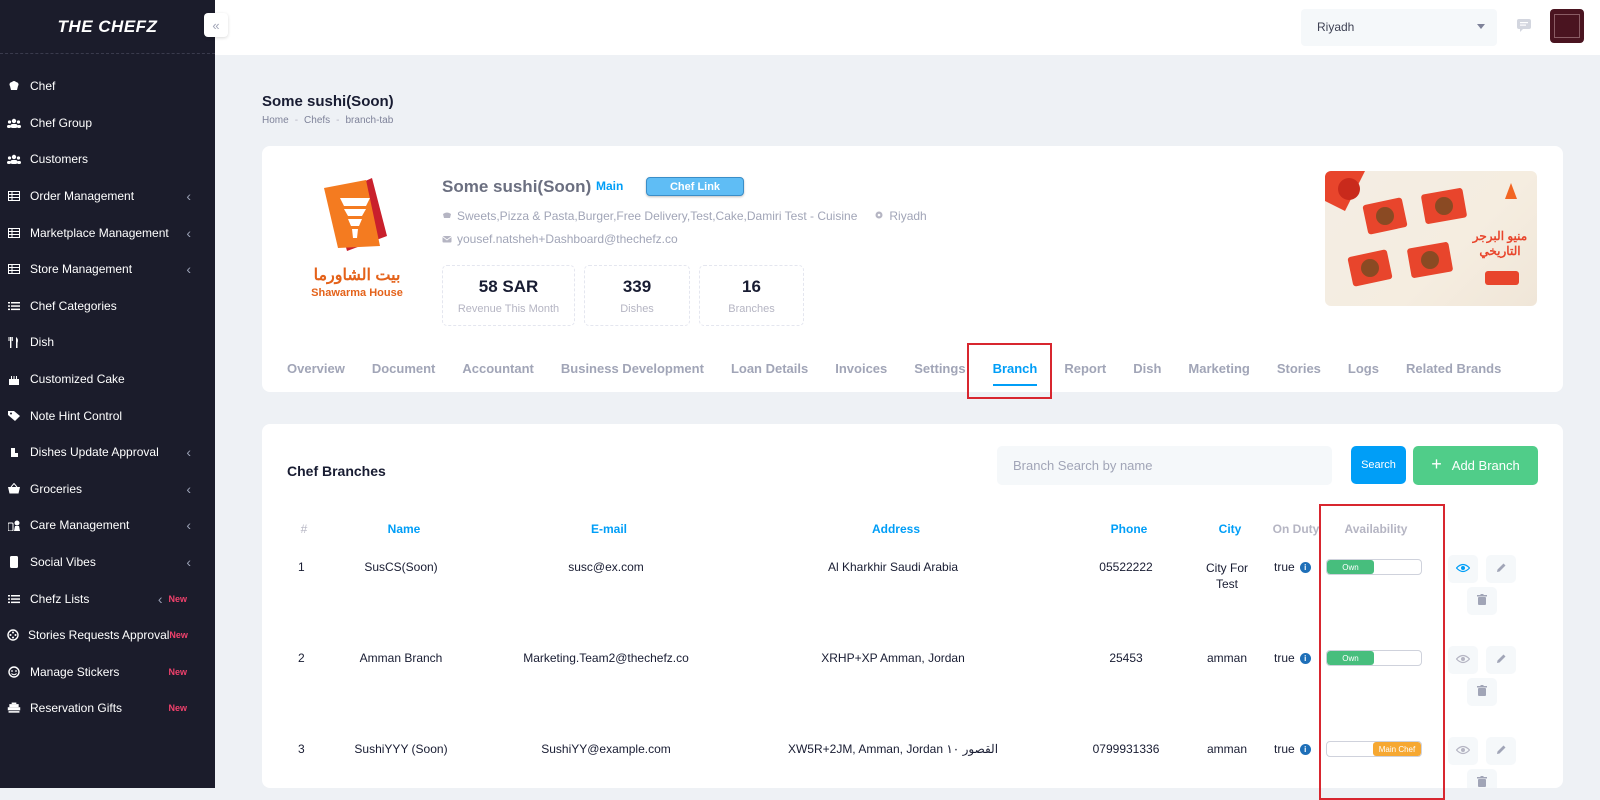 Image resolution: width=1600 pixels, height=800 pixels. I want to click on trash-icon, so click(1482, 692).